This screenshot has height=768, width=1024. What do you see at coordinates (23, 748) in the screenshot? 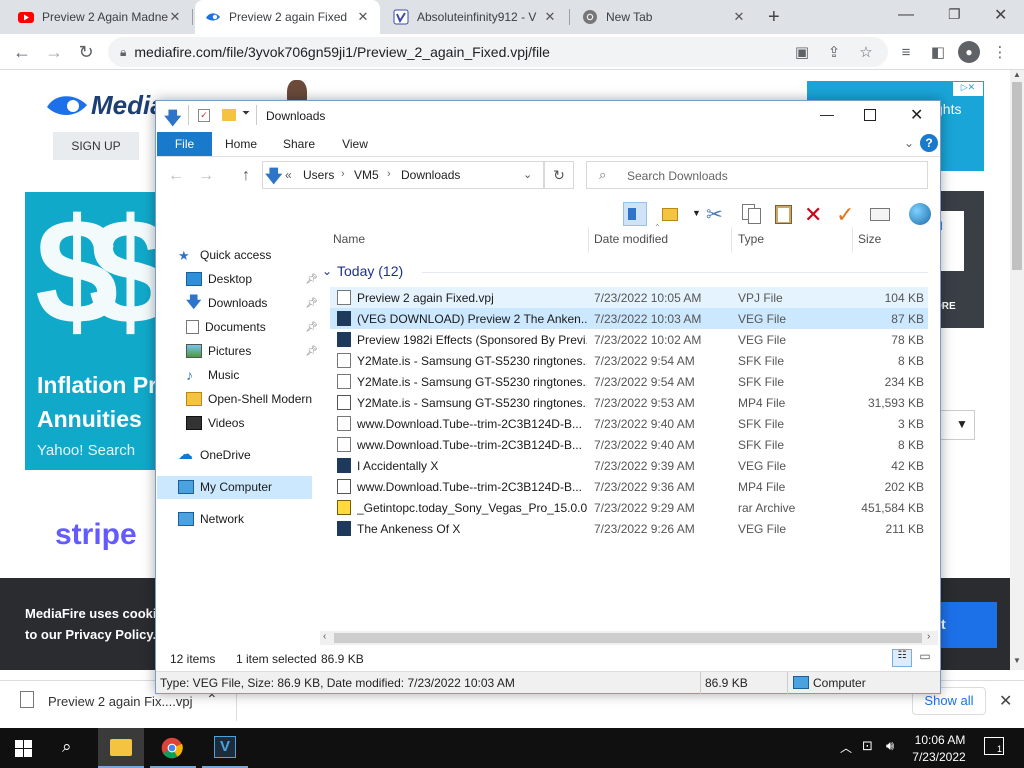
I see `windows-start-icon` at bounding box center [23, 748].